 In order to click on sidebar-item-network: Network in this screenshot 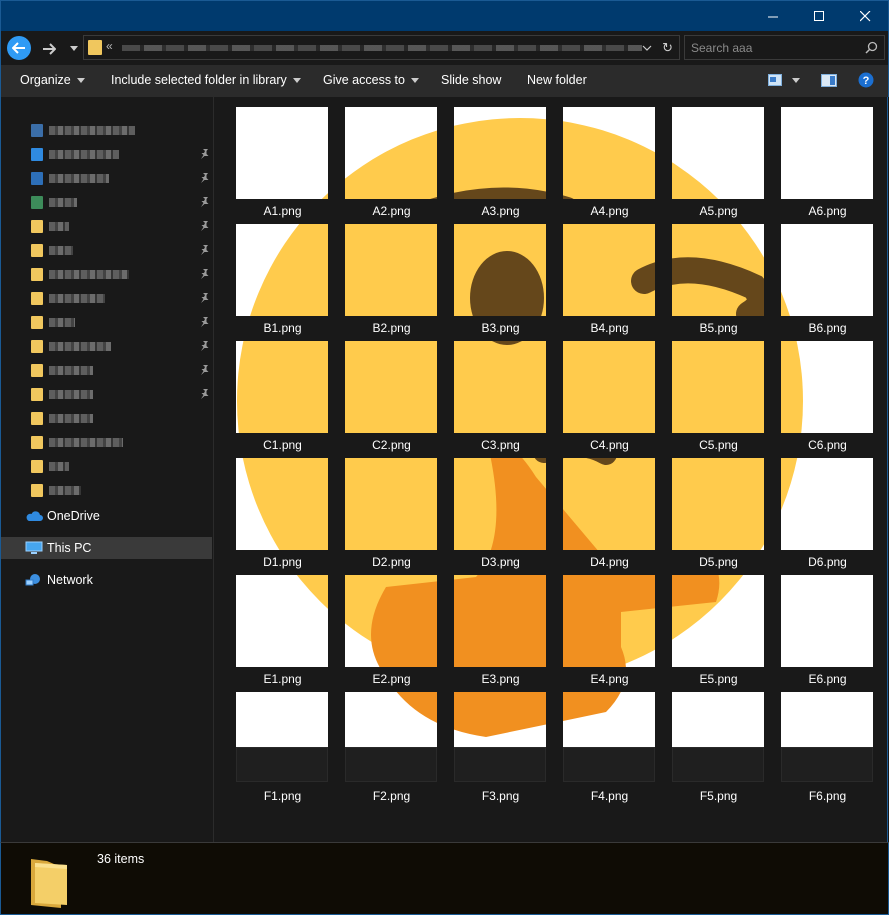, I will do `click(106, 580)`.